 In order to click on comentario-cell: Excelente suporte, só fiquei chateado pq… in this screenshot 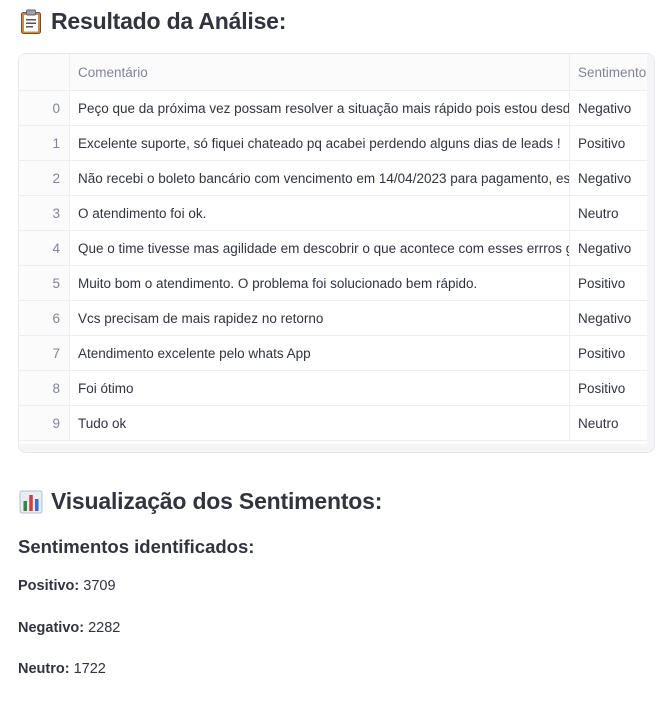, I will do `click(320, 143)`.